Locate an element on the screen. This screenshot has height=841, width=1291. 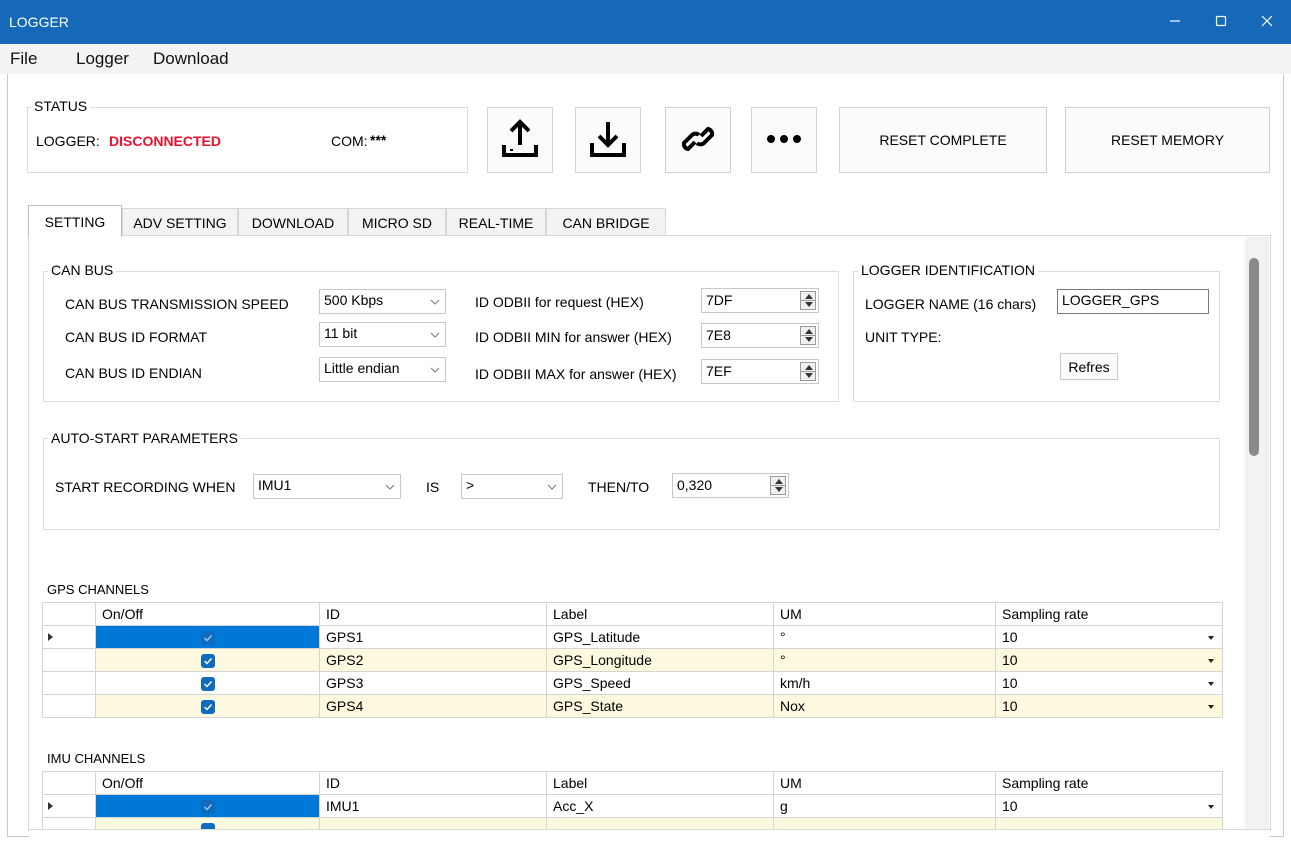
logger-name-input: LOGGER_GPS is located at coordinates (1133, 301).